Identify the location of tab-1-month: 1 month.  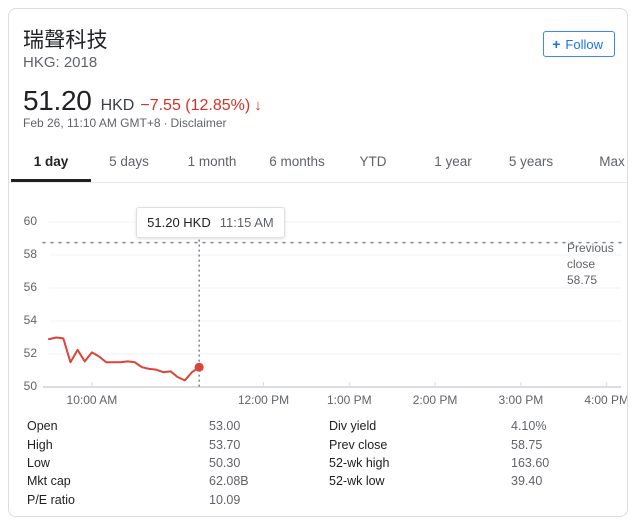
(212, 161).